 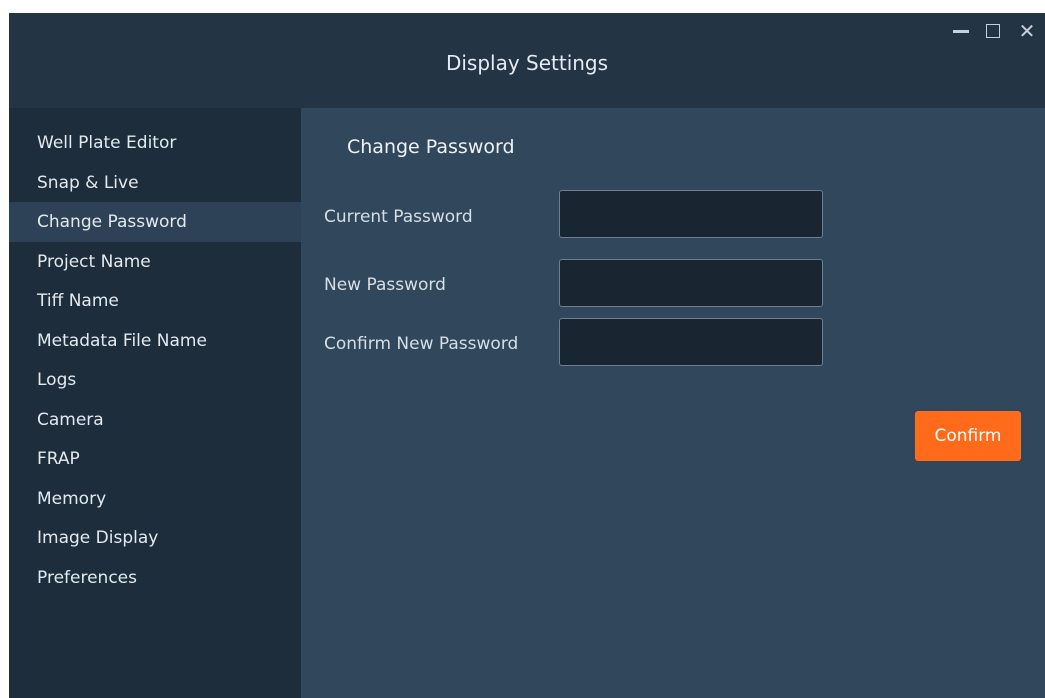 What do you see at coordinates (691, 214) in the screenshot?
I see `current-password-input` at bounding box center [691, 214].